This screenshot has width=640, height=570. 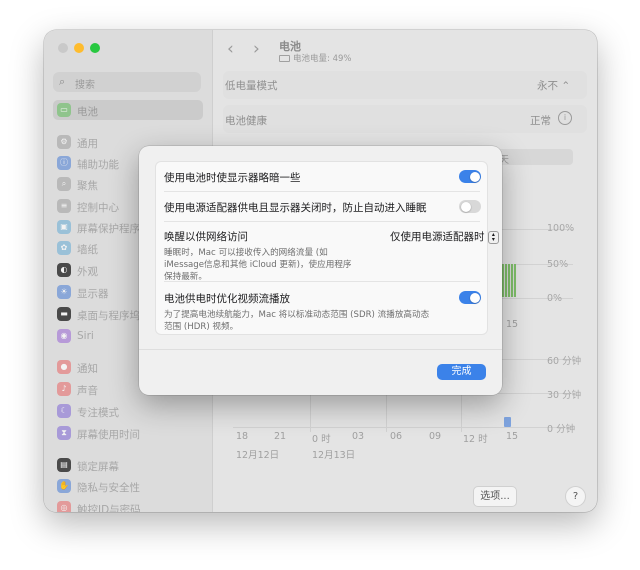 What do you see at coordinates (461, 372) in the screenshot?
I see `done-button: 完成` at bounding box center [461, 372].